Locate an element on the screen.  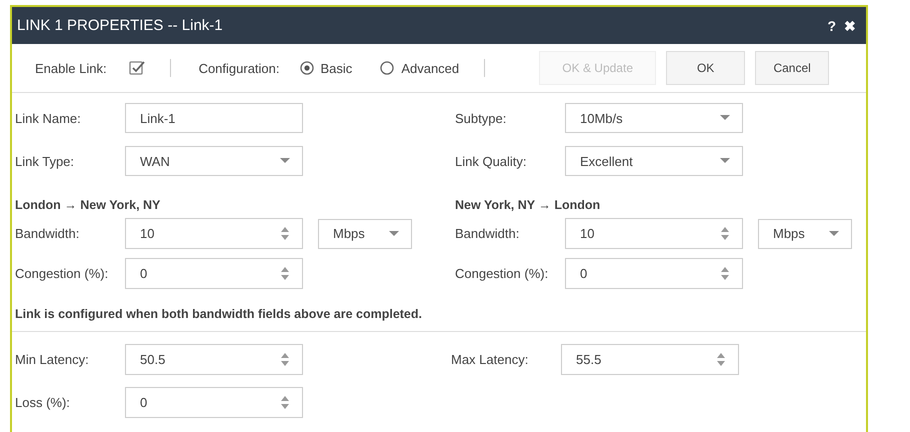
checkbox is located at coordinates (136, 68).